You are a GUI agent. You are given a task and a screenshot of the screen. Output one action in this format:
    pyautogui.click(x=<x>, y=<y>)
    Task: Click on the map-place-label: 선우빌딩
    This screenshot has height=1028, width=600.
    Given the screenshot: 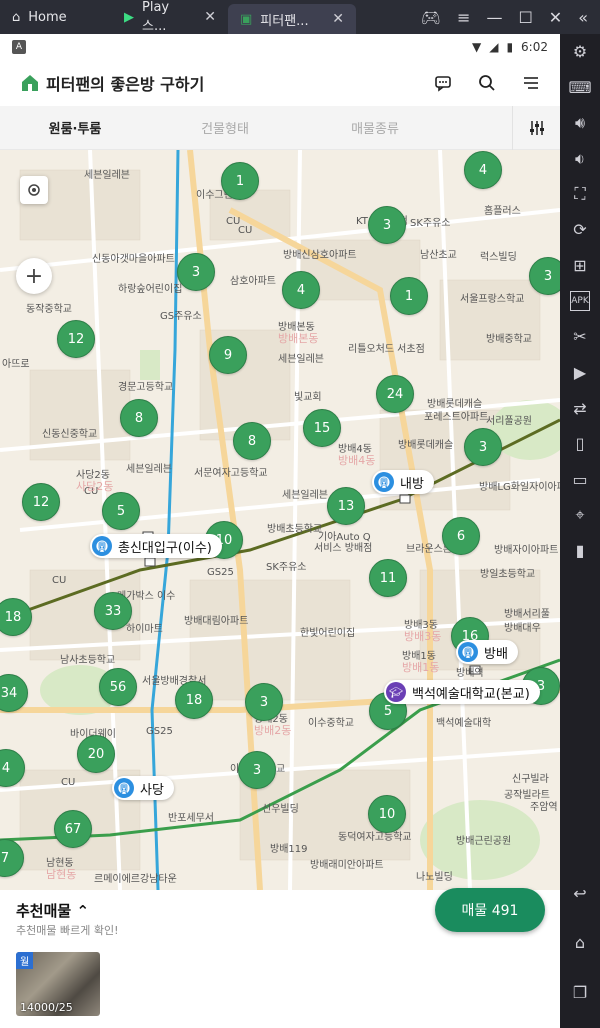 What is the action you would take?
    pyautogui.click(x=280, y=809)
    